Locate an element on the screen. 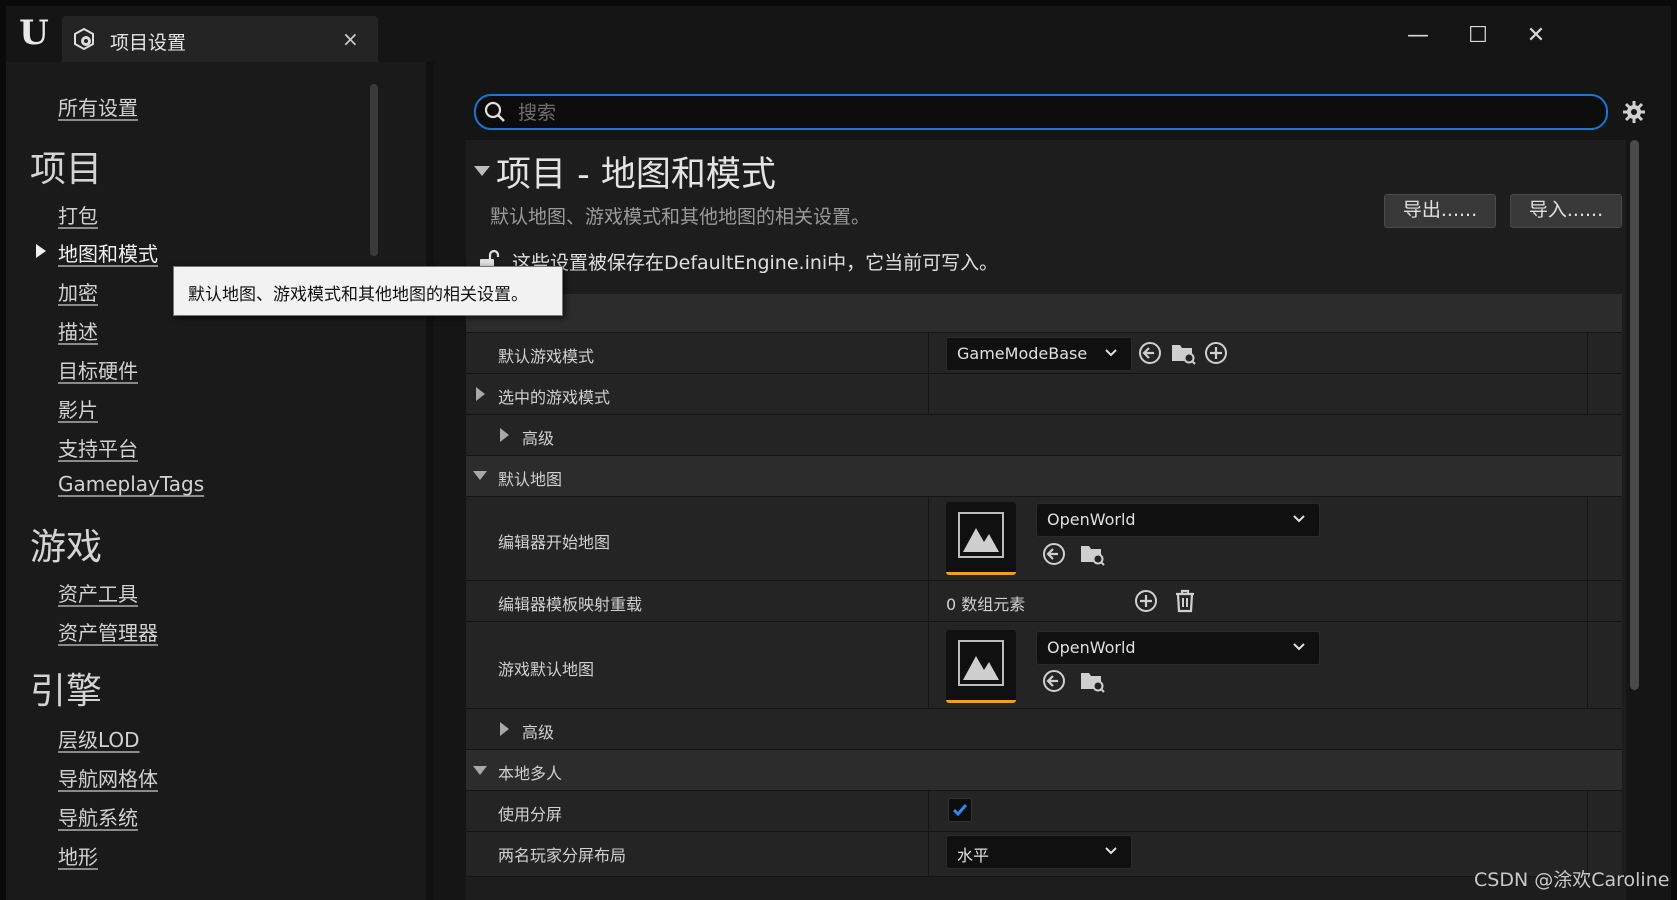 This screenshot has height=900, width=1677. search-input is located at coordinates (1048, 113).